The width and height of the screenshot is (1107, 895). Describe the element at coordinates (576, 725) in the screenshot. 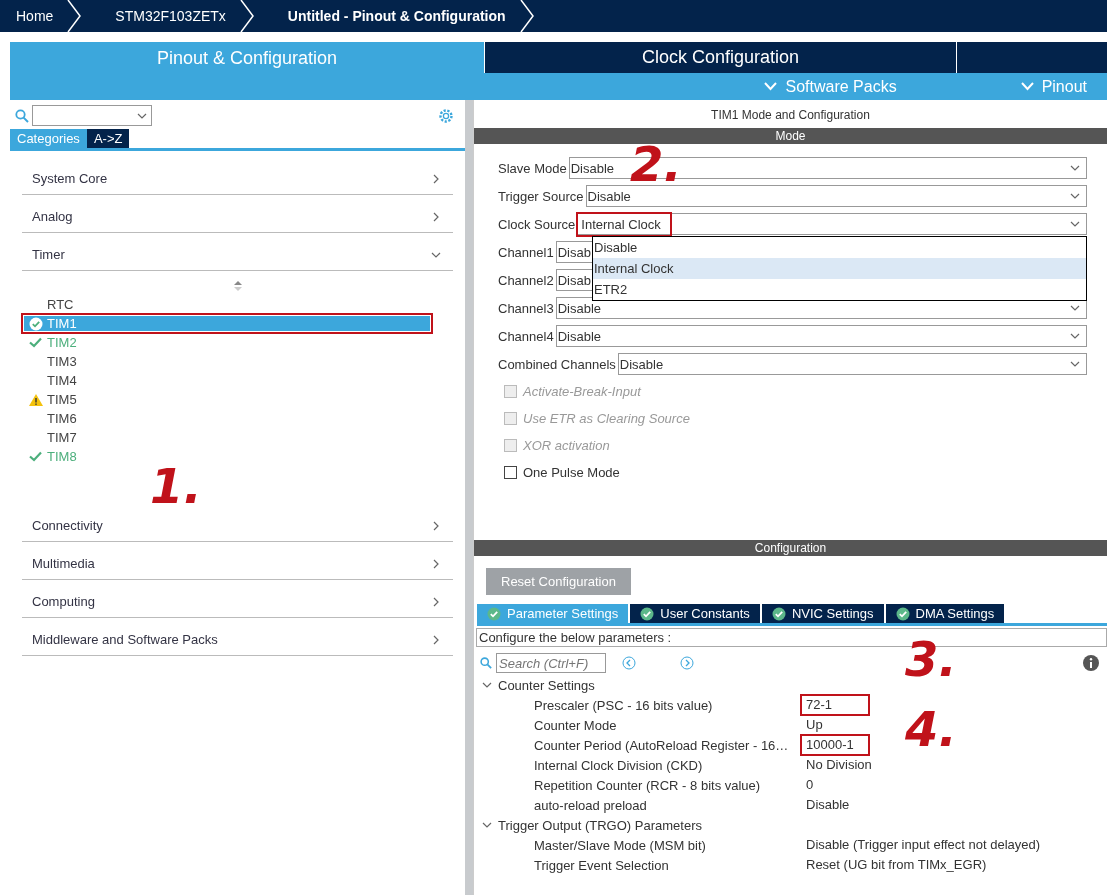

I see `parameter-name: Counter Mode` at that location.